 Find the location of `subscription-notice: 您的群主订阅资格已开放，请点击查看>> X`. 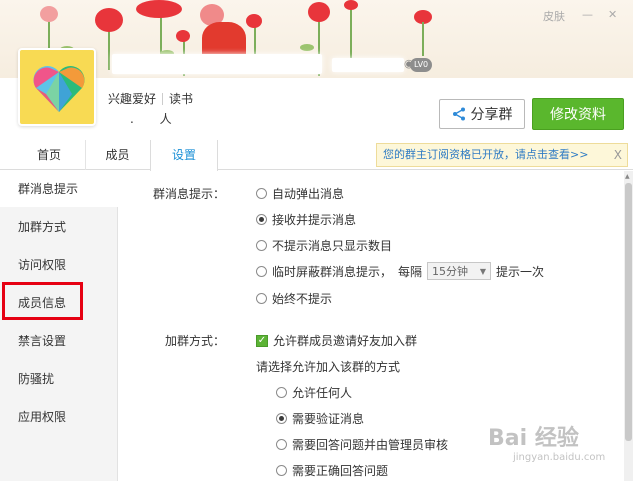

subscription-notice: 您的群主订阅资格已开放，请点击查看>> X is located at coordinates (502, 155).